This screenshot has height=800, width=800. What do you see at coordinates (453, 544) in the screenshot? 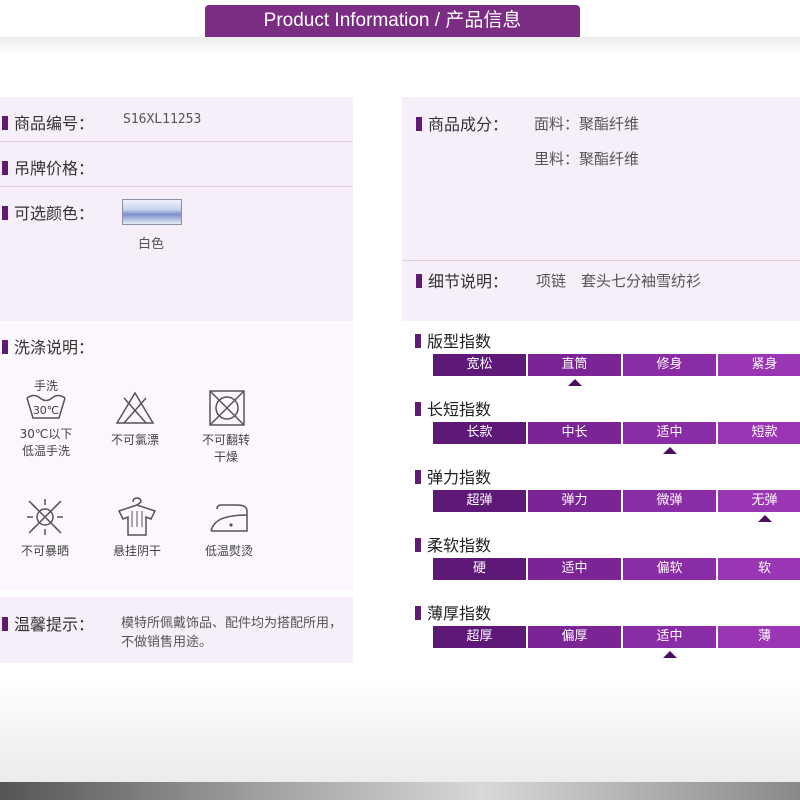
I see `index-title: 柔软指数` at bounding box center [453, 544].